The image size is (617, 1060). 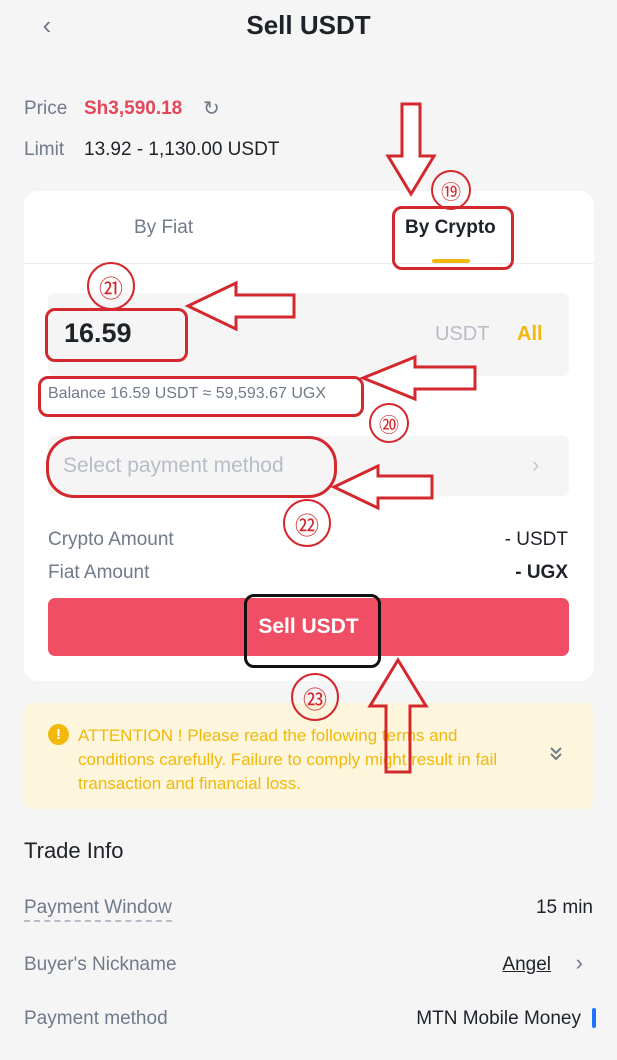 What do you see at coordinates (74, 850) in the screenshot?
I see `trade-info-title: Trade Info` at bounding box center [74, 850].